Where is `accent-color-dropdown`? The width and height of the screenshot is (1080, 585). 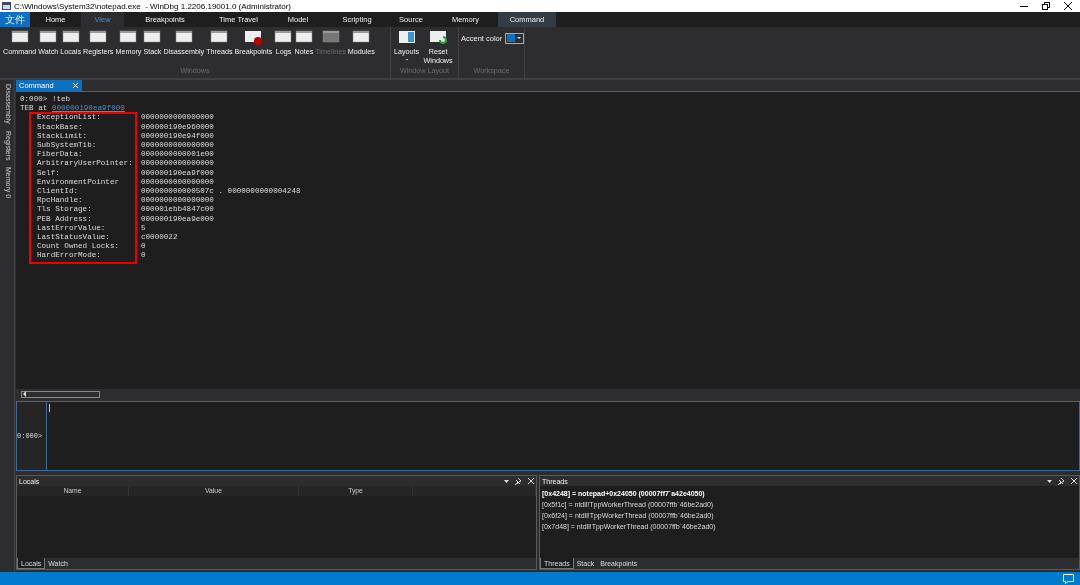
accent-color-dropdown is located at coordinates (515, 38).